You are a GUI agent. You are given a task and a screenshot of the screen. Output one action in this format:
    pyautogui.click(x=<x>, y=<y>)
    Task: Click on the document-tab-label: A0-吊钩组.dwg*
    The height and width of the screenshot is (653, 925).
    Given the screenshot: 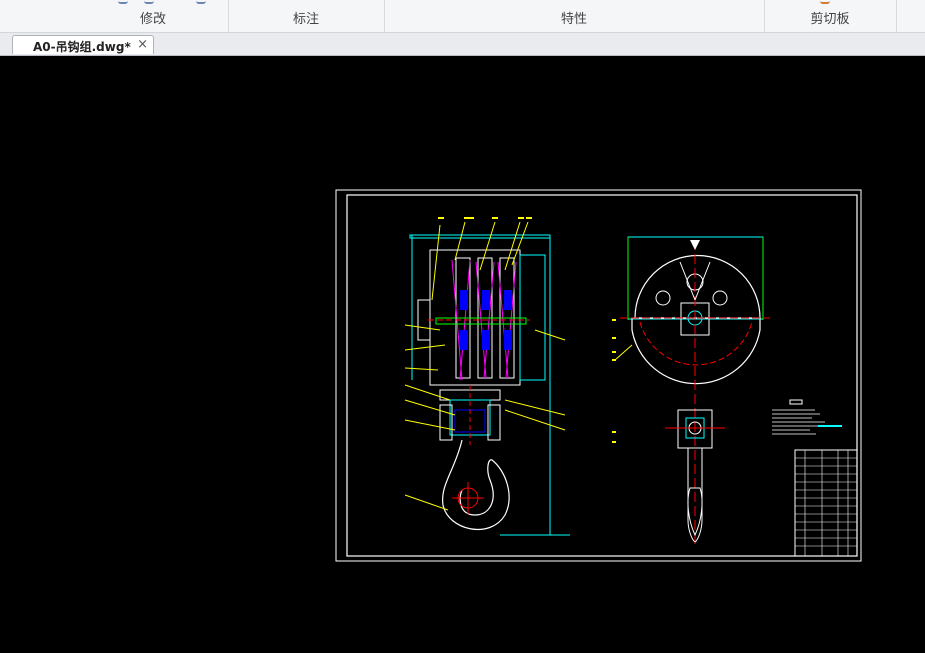 What is the action you would take?
    pyautogui.click(x=82, y=47)
    